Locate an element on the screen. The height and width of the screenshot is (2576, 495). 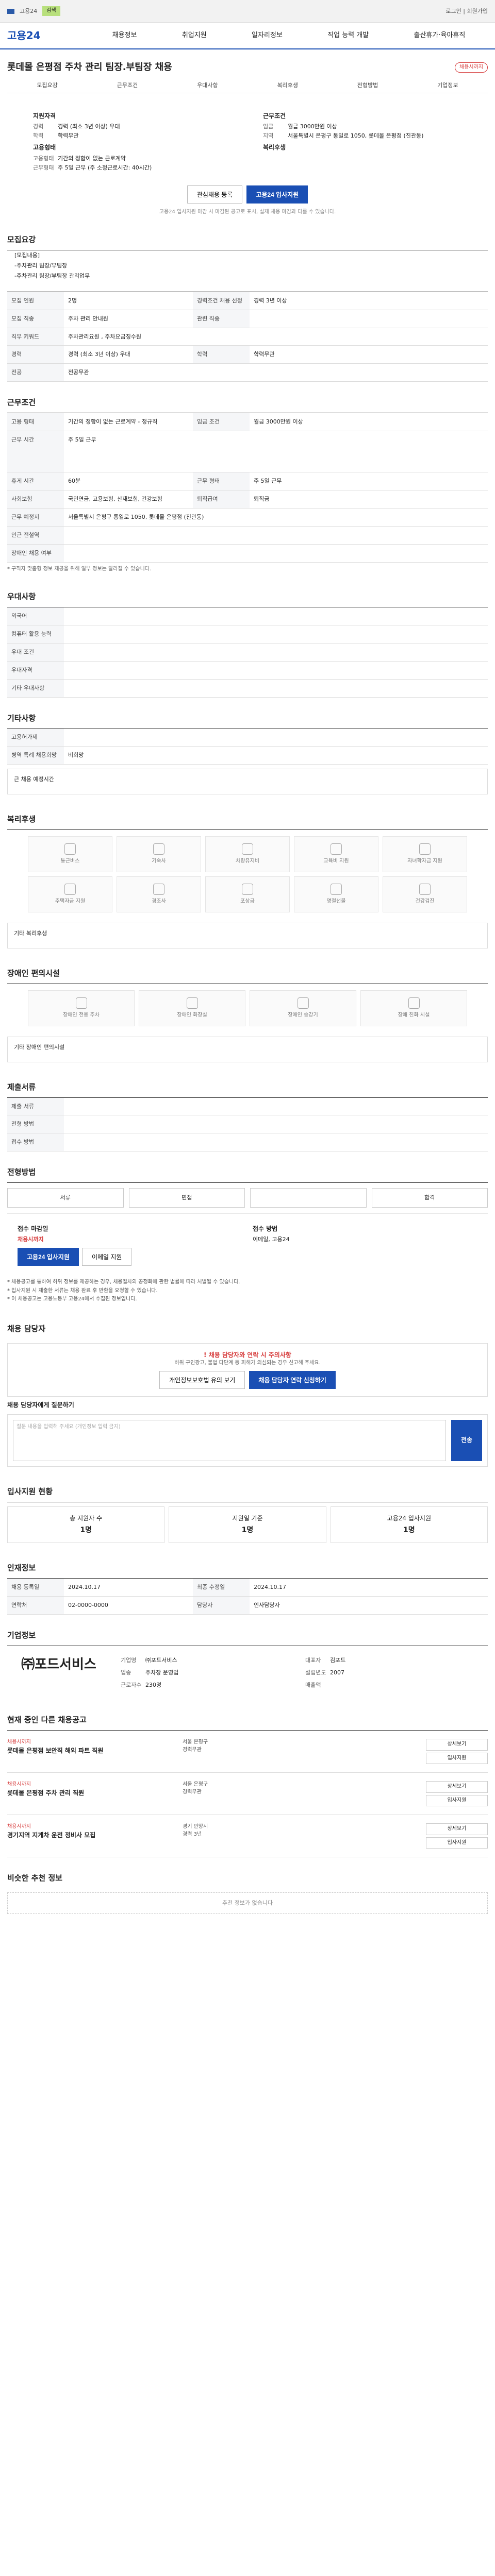
tab-process: 전형방법 is located at coordinates (367, 85).